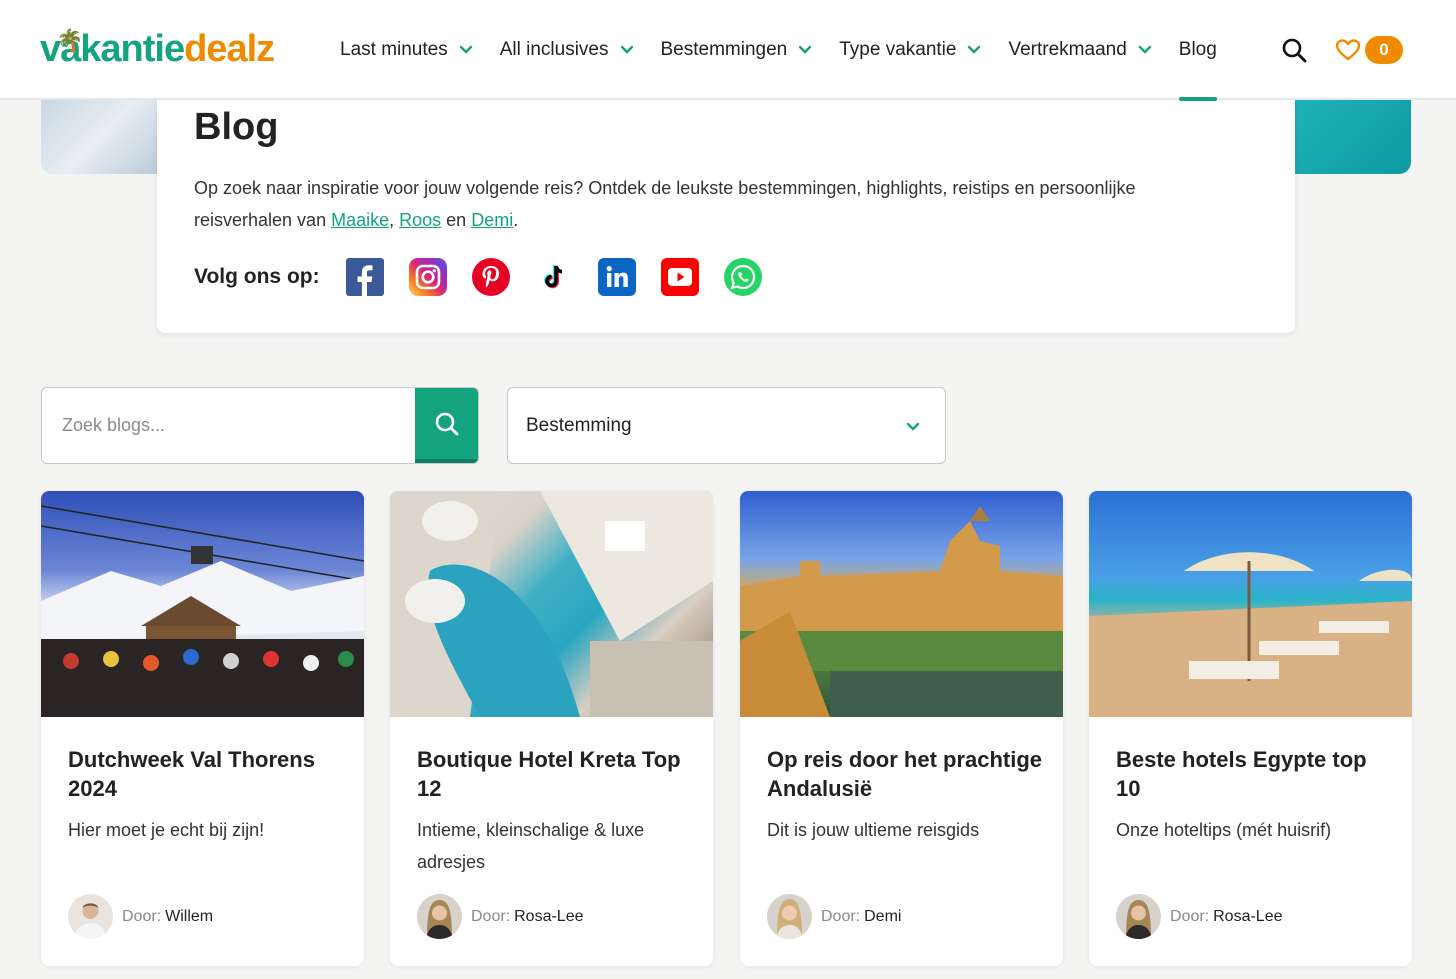 The height and width of the screenshot is (979, 1456). I want to click on logo-text-dealz: dealz, so click(229, 49).